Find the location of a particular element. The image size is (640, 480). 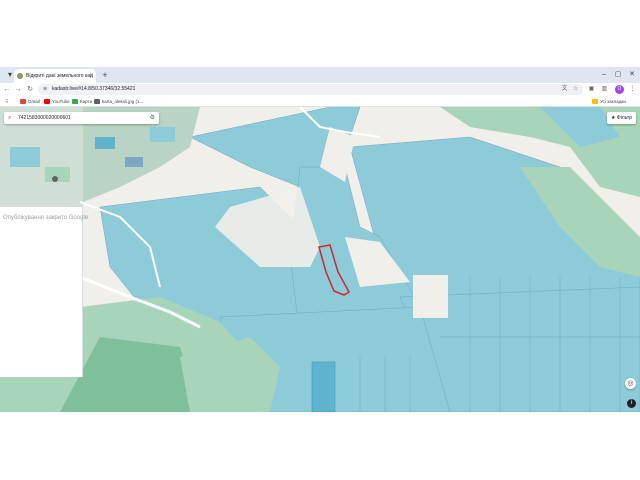

filters-label: Фільтр is located at coordinates (624, 118).